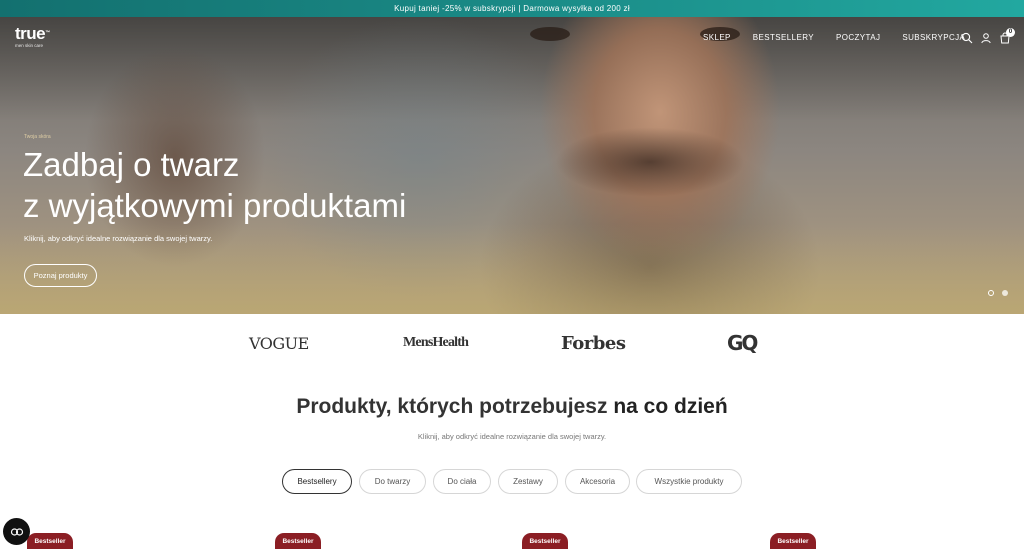 This screenshot has width=1024, height=549. What do you see at coordinates (742, 343) in the screenshot?
I see `press-logo-gq: GQ` at bounding box center [742, 343].